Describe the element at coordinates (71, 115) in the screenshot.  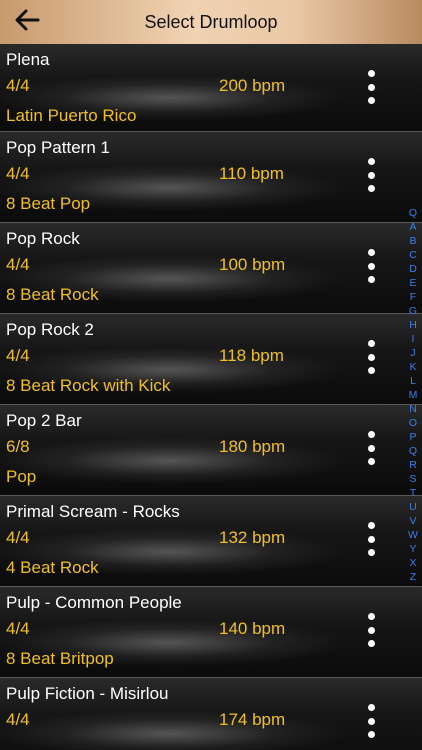
I see `drumloop-style: Latin Puerto Rico` at that location.